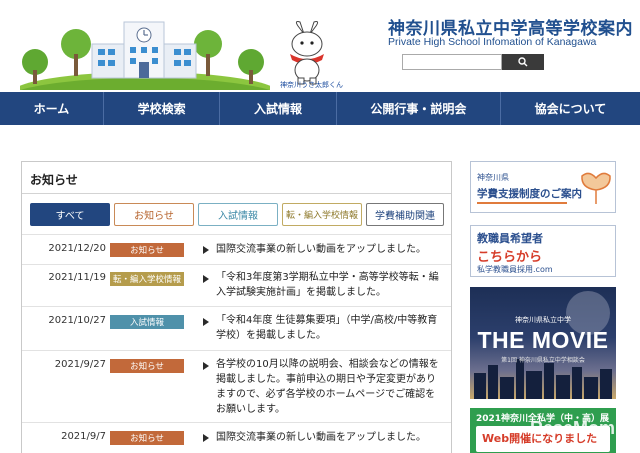 This screenshot has width=640, height=453. What do you see at coordinates (493, 177) in the screenshot?
I see `banner-aid-prefecture: 神奈川県` at bounding box center [493, 177].